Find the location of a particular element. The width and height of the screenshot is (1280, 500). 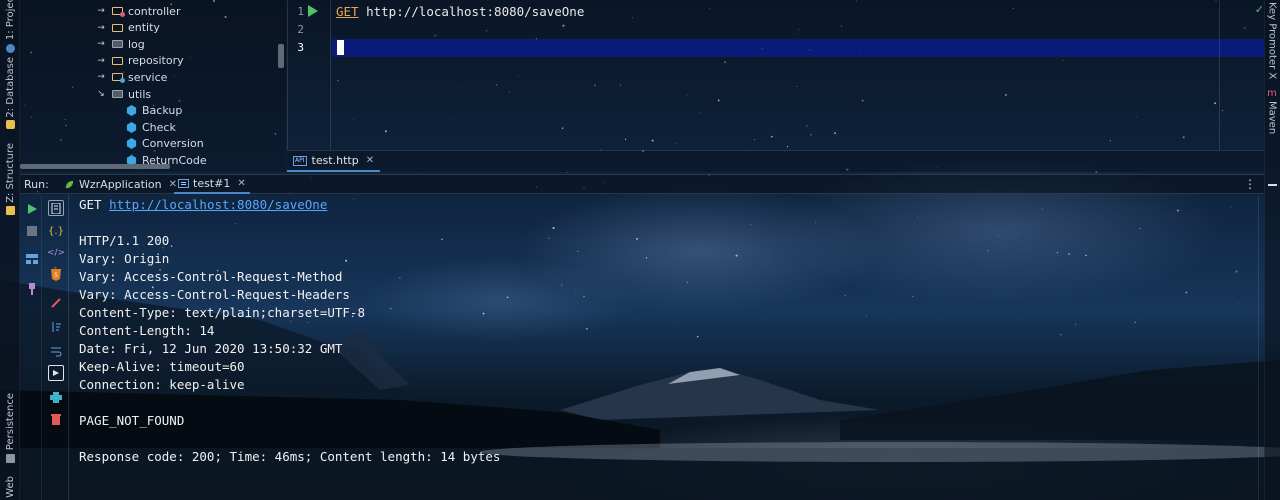

print-icon is located at coordinates (56, 397).